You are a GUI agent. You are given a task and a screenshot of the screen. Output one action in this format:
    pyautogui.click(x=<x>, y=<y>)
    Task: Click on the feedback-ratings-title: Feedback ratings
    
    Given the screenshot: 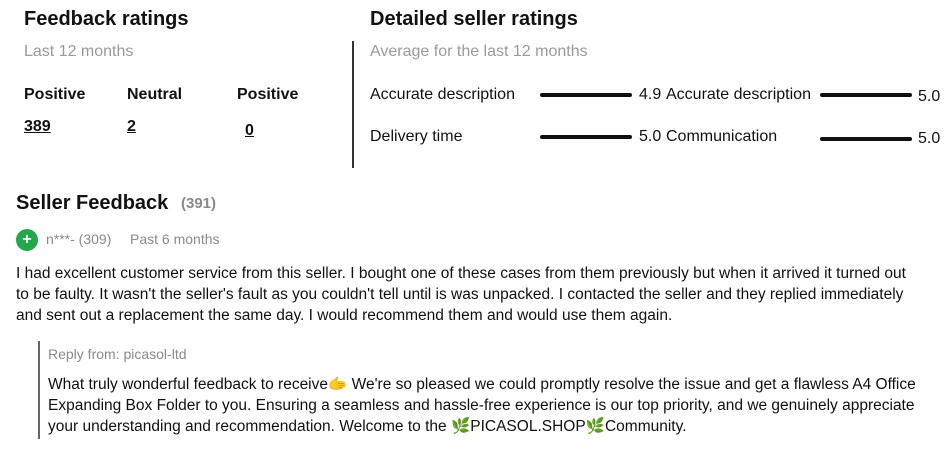 What is the action you would take?
    pyautogui.click(x=106, y=19)
    